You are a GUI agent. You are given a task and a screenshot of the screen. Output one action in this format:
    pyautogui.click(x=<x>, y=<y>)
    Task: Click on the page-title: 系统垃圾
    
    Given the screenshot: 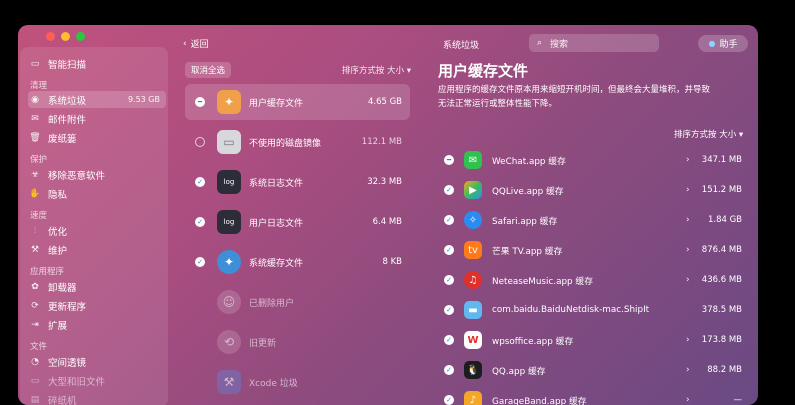 What is the action you would take?
    pyautogui.click(x=461, y=46)
    